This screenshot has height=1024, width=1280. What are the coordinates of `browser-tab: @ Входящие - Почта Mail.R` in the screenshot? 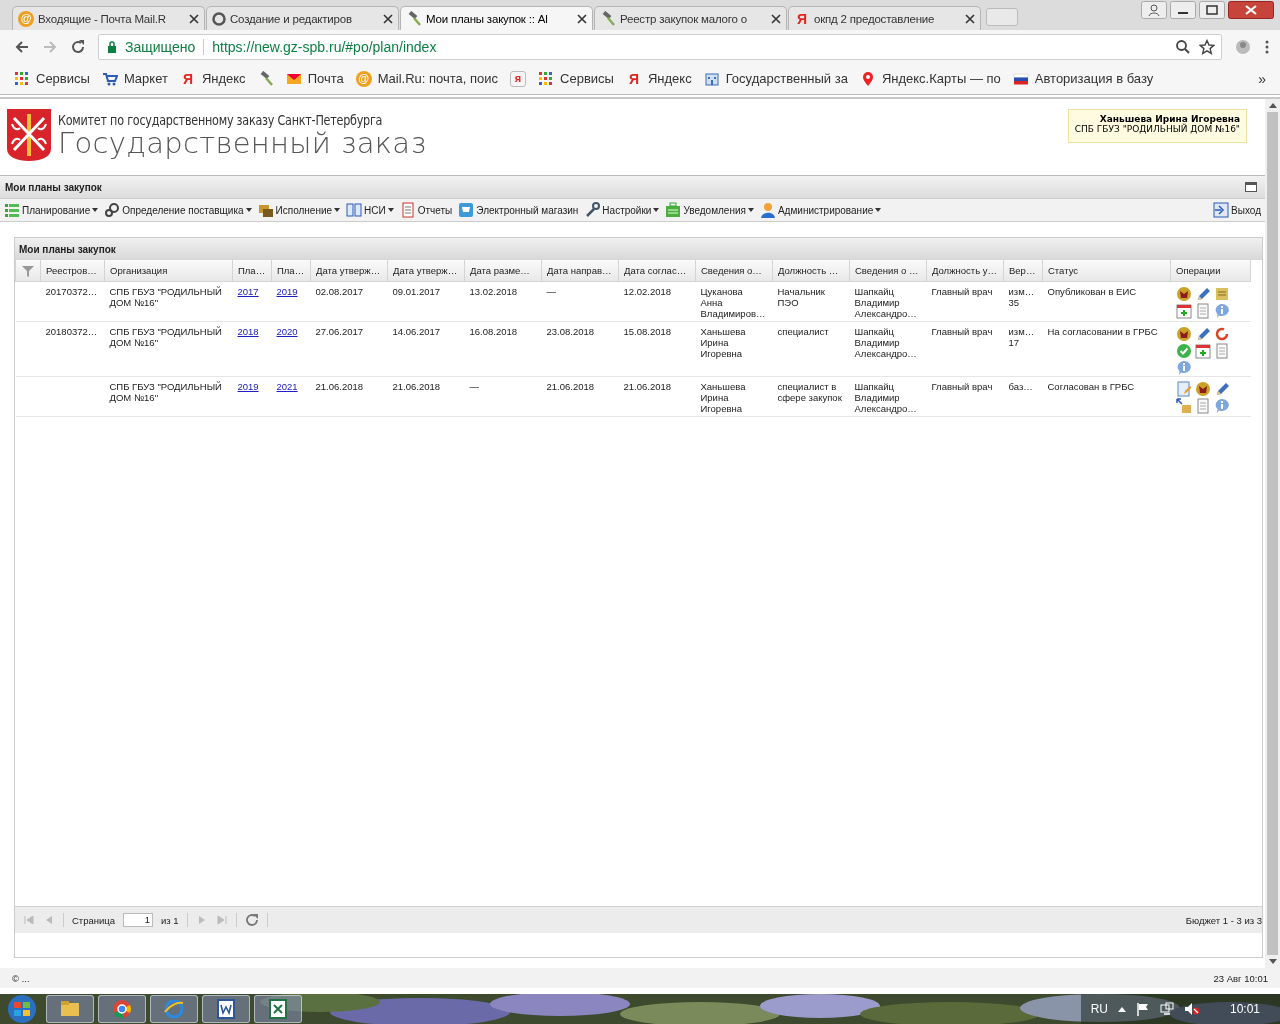 It's located at (108, 18).